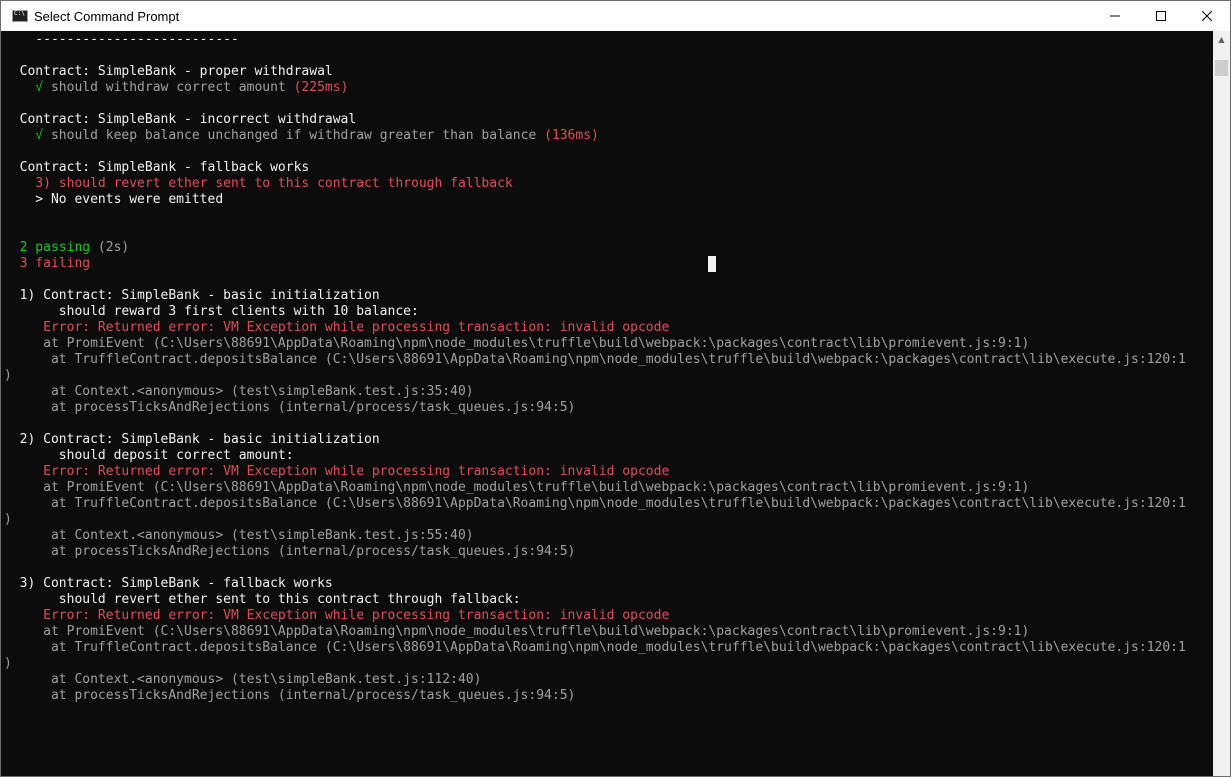  I want to click on console-text-segment: > No events were emitted, so click(114, 199).